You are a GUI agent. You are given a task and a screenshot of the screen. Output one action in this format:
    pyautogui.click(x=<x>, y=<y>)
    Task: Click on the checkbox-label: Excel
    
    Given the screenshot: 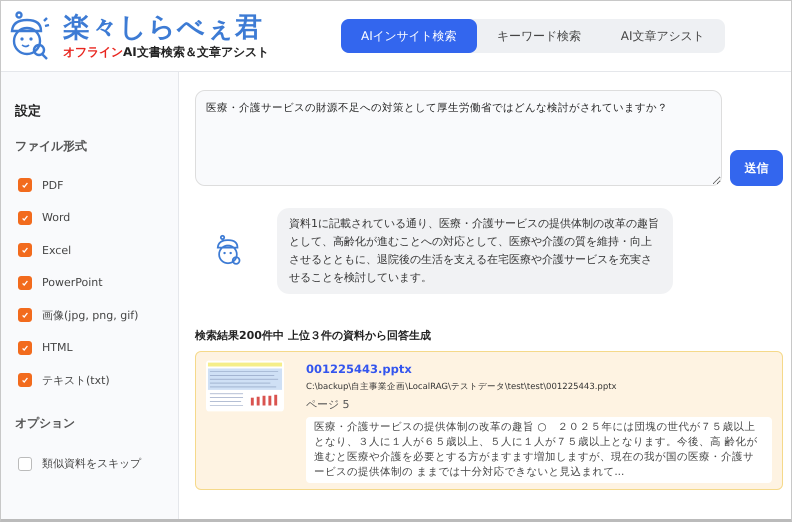 What is the action you would take?
    pyautogui.click(x=57, y=250)
    